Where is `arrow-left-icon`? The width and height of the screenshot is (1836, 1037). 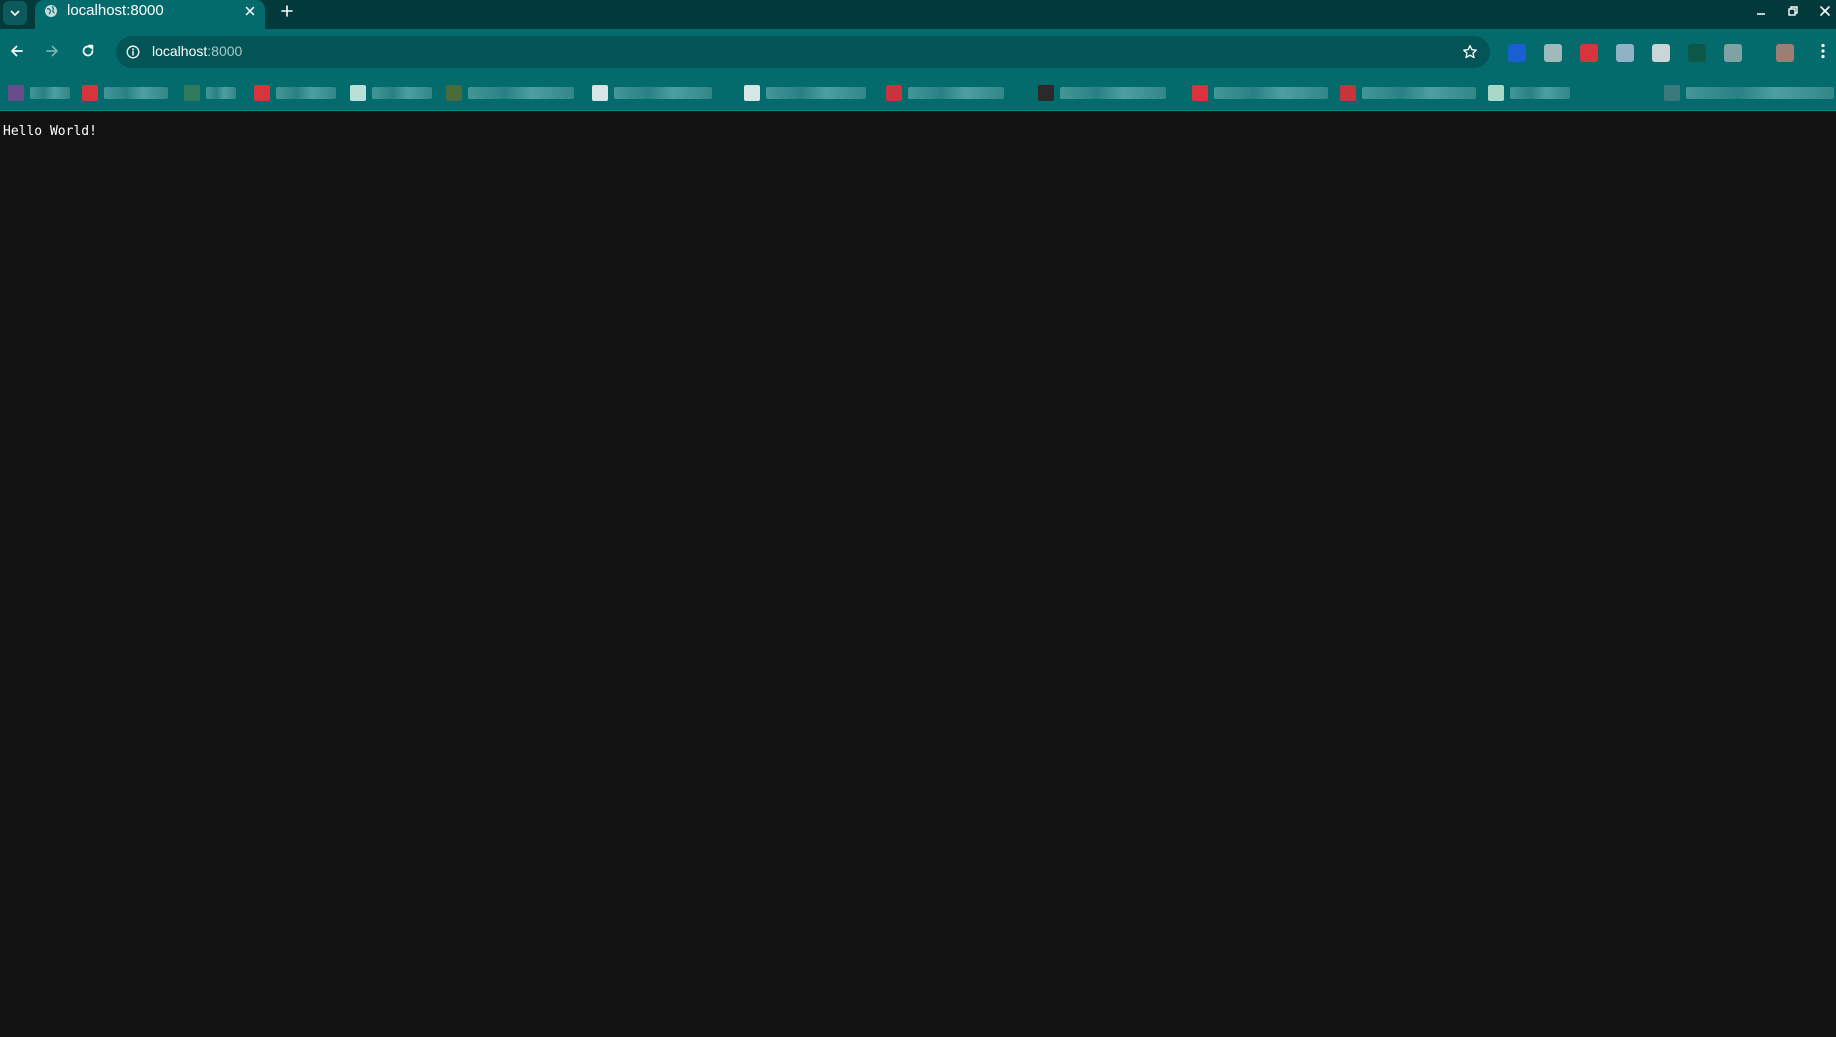
arrow-left-icon is located at coordinates (17, 51).